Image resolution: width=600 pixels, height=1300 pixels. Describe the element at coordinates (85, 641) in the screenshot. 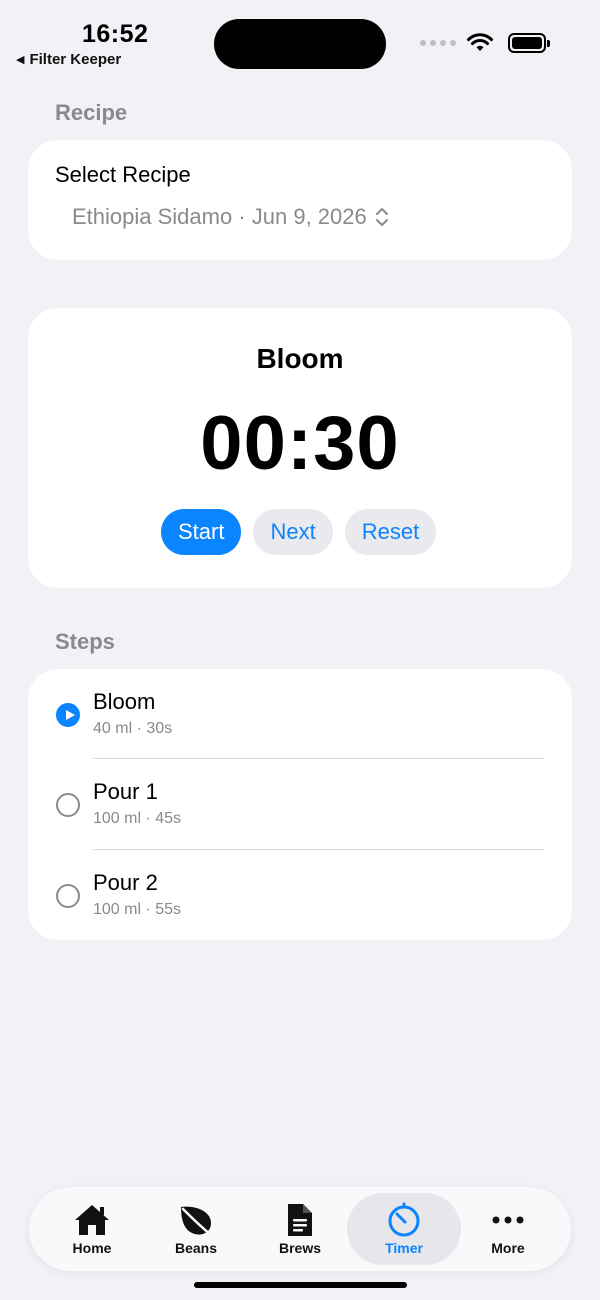

I see `steps-section-header: Steps` at that location.